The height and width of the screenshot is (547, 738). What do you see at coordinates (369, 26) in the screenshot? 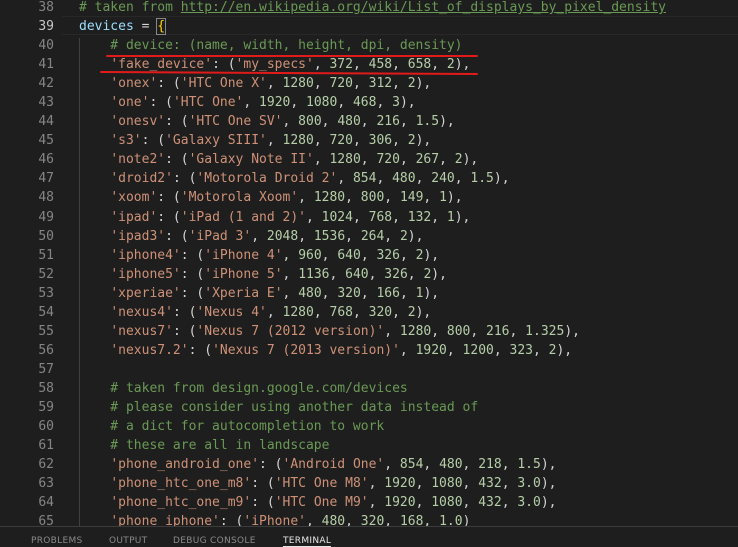
I see `code-line: 39 devices = {` at bounding box center [369, 26].